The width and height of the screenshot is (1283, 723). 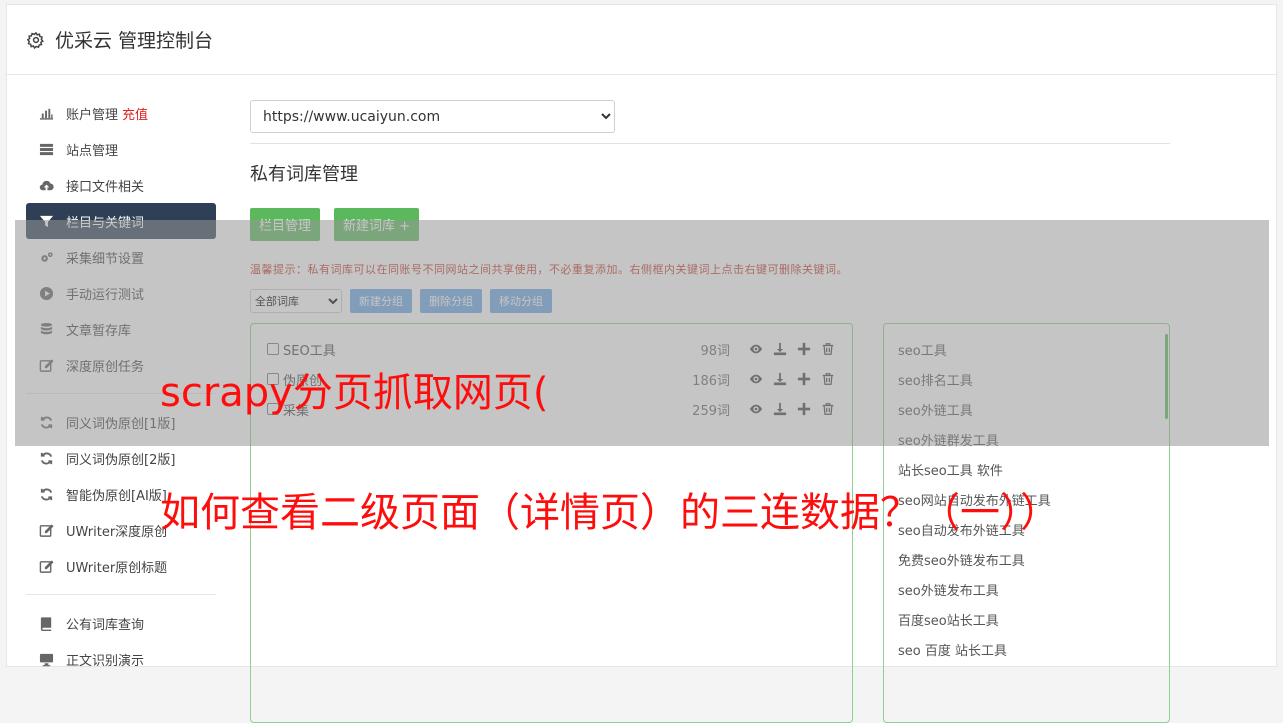 I want to click on sidebar-item-api-files: 接口文件相关, so click(x=121, y=185).